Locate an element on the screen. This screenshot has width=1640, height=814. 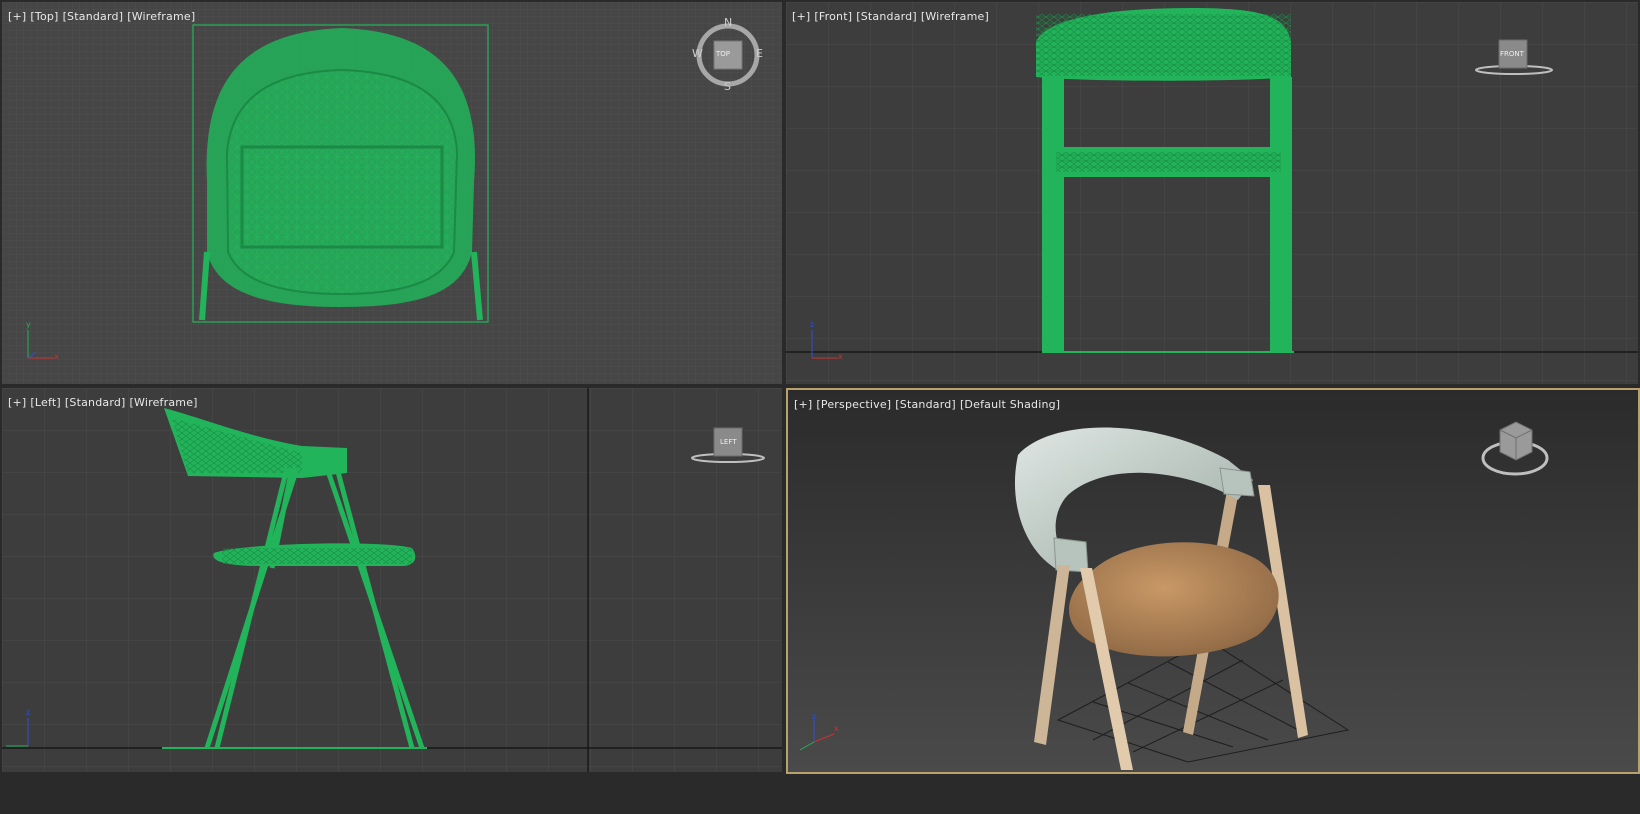
compass-letter-e: E is located at coordinates (759, 53).